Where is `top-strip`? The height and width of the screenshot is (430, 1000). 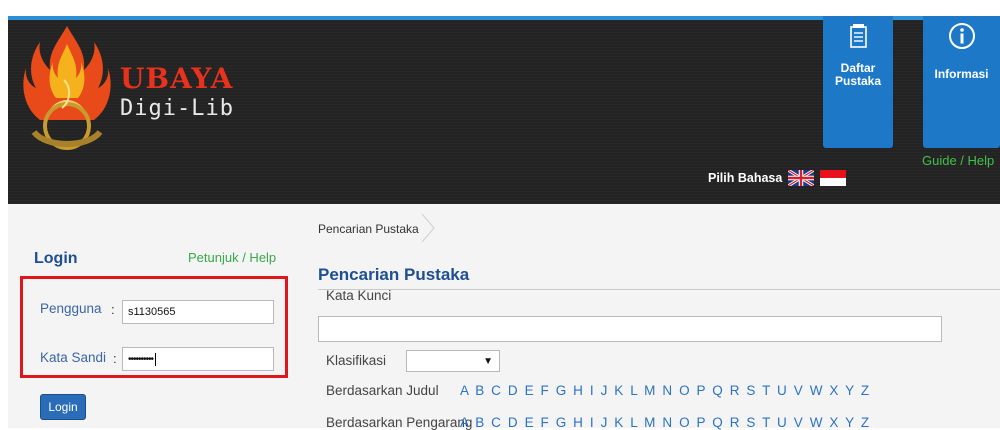 top-strip is located at coordinates (500, 8).